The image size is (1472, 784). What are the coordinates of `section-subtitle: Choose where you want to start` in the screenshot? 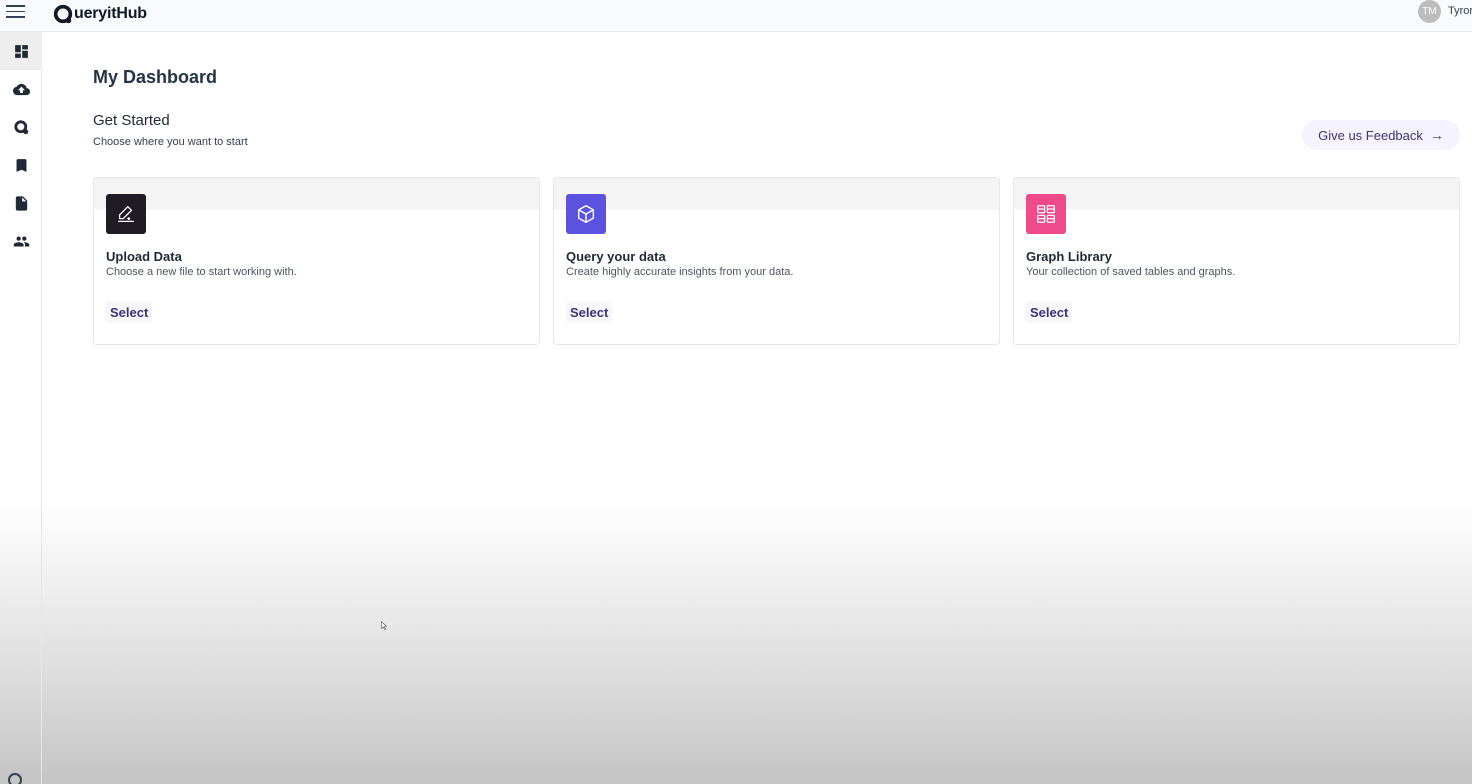 It's located at (170, 142).